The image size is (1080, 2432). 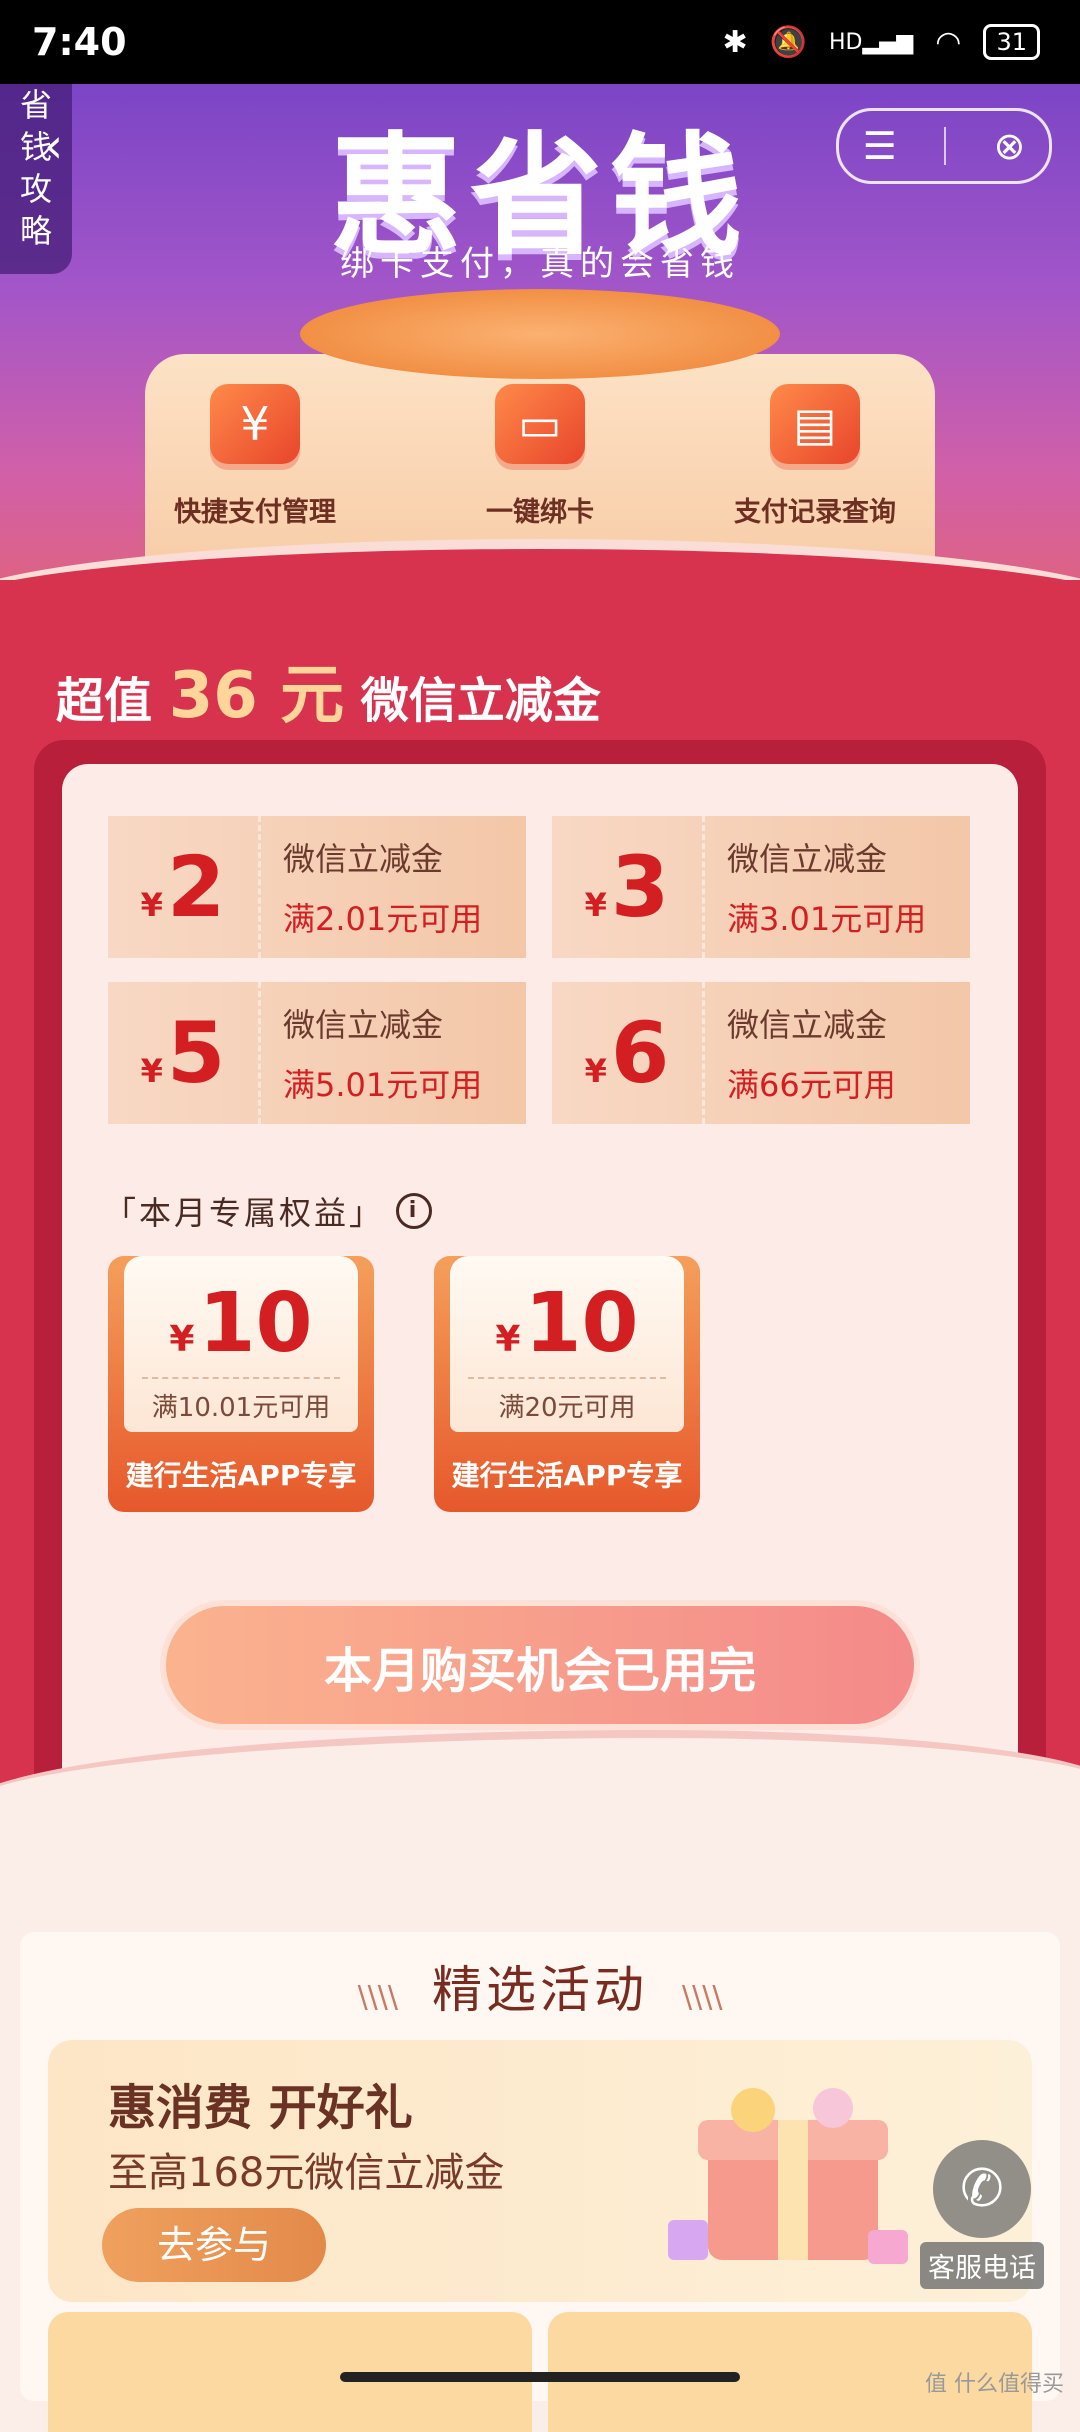 I want to click on exclusive-condition: 满10.01元可用, so click(x=241, y=1400).